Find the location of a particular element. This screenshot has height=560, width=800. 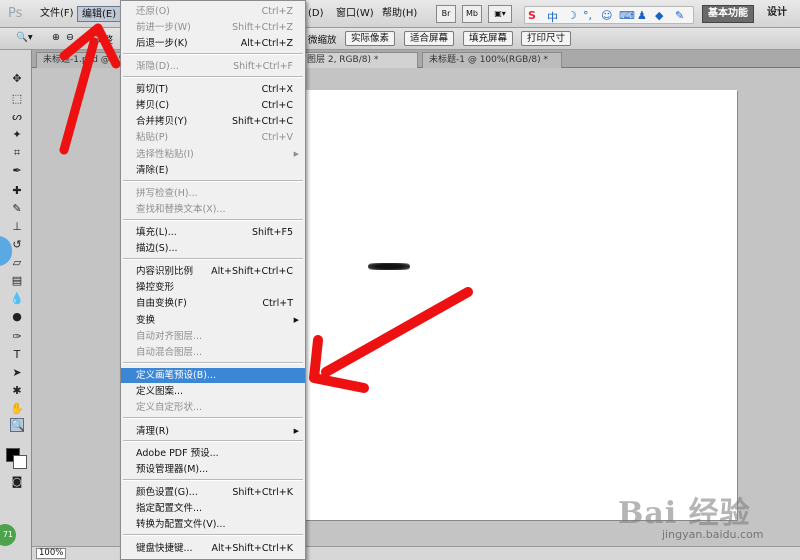

edit-menu-item: 变换 ▶ is located at coordinates (213, 320).